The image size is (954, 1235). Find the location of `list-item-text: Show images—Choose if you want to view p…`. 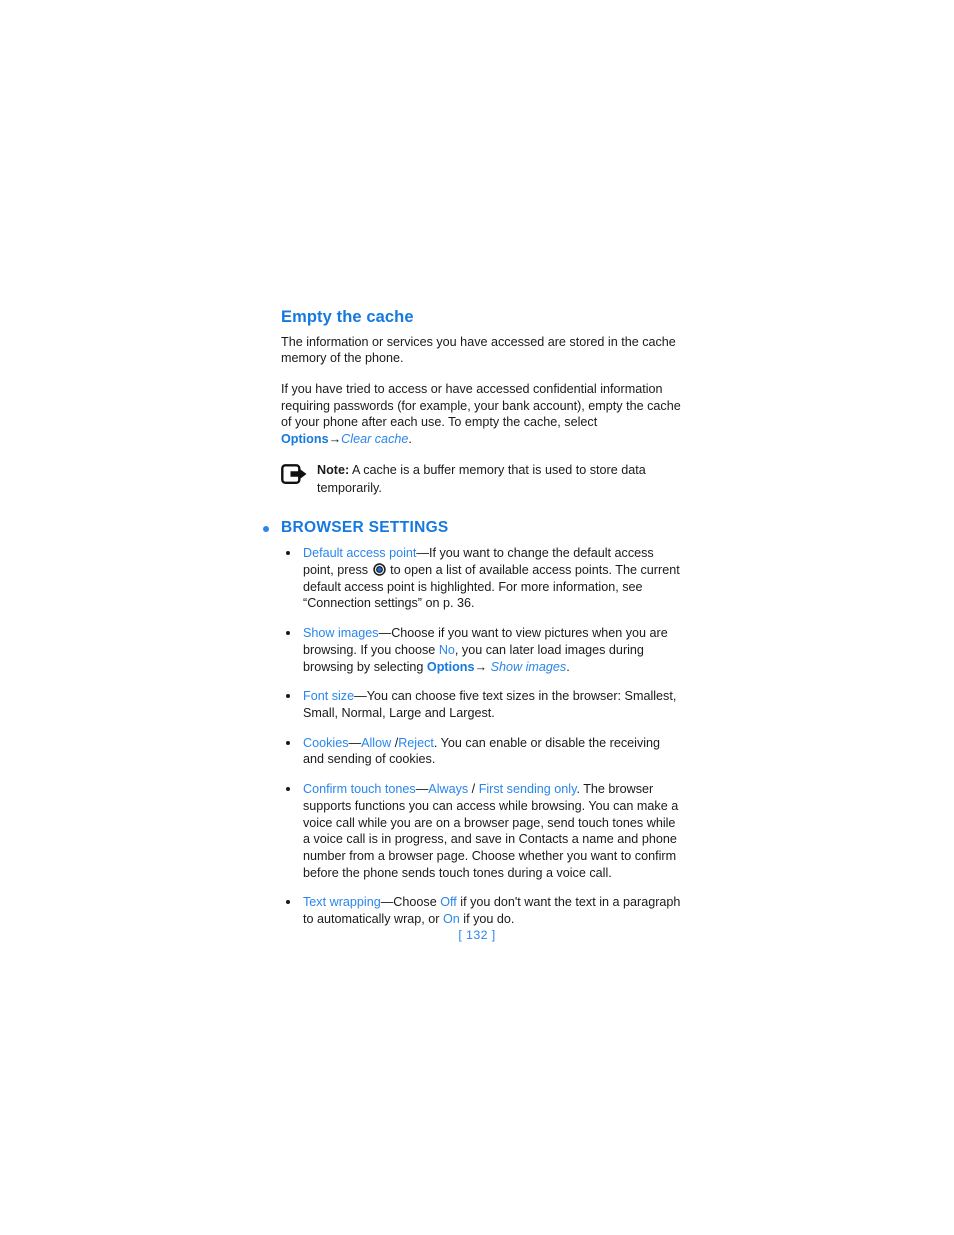

list-item-text: Show images—Choose if you want to view p… is located at coordinates (485, 650).